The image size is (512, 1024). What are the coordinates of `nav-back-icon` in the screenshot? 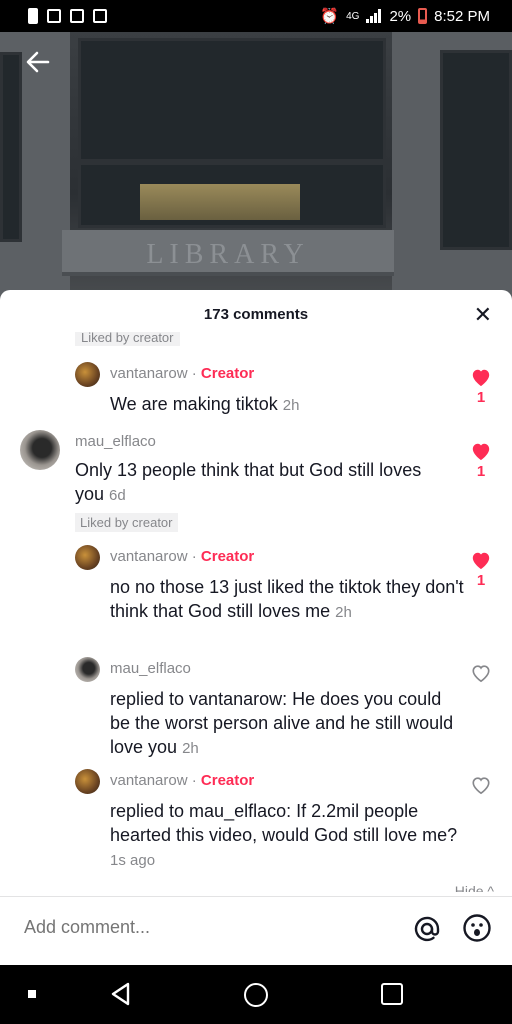 It's located at (121, 994).